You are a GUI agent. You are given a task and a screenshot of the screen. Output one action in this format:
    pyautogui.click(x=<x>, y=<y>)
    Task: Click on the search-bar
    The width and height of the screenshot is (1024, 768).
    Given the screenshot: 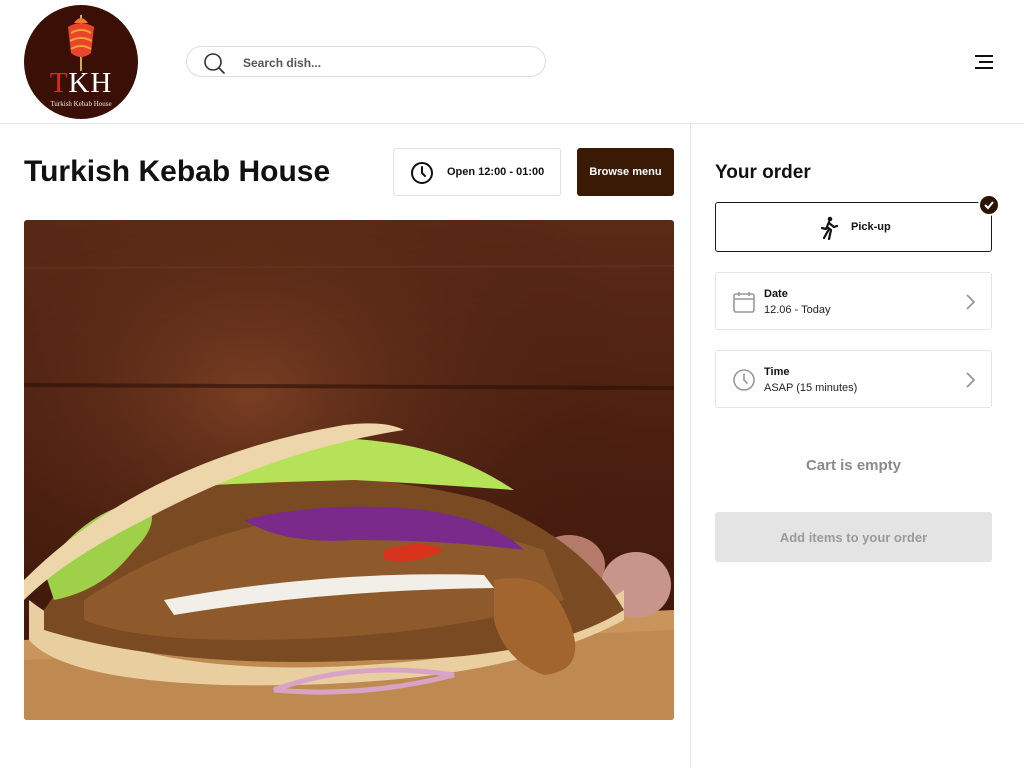 What is the action you would take?
    pyautogui.click(x=366, y=61)
    